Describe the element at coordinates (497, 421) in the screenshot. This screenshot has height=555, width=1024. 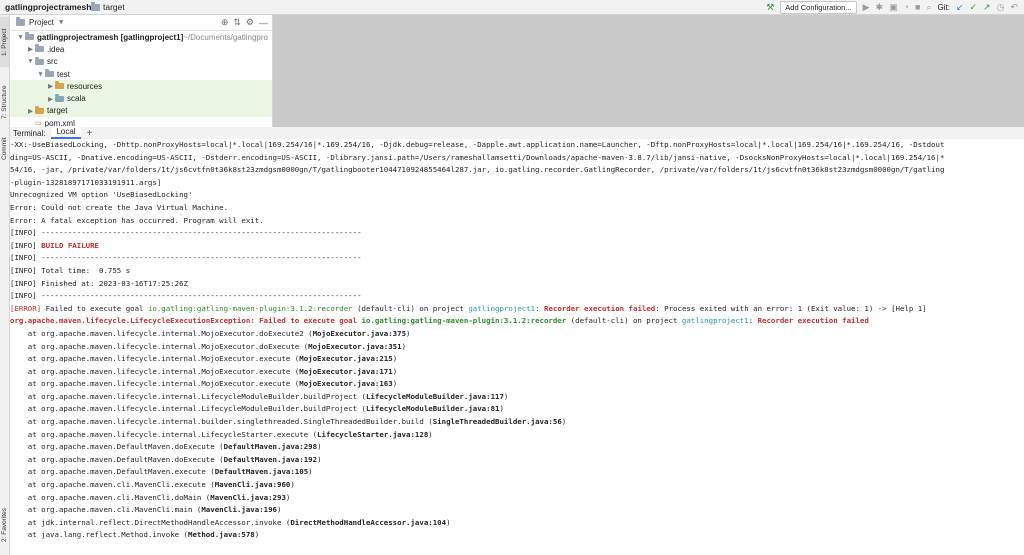
I see `stack-file-link: SingleThreadedBuilder.java:56` at that location.